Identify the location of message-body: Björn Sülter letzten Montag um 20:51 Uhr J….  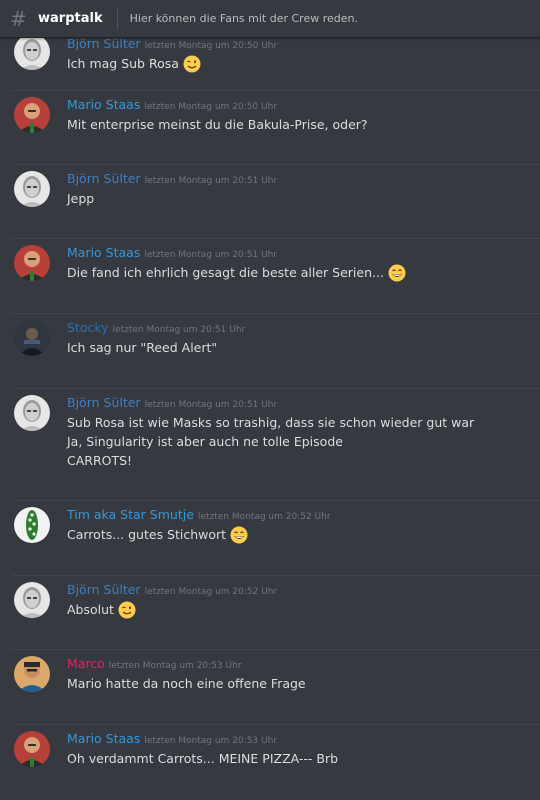
(303, 189).